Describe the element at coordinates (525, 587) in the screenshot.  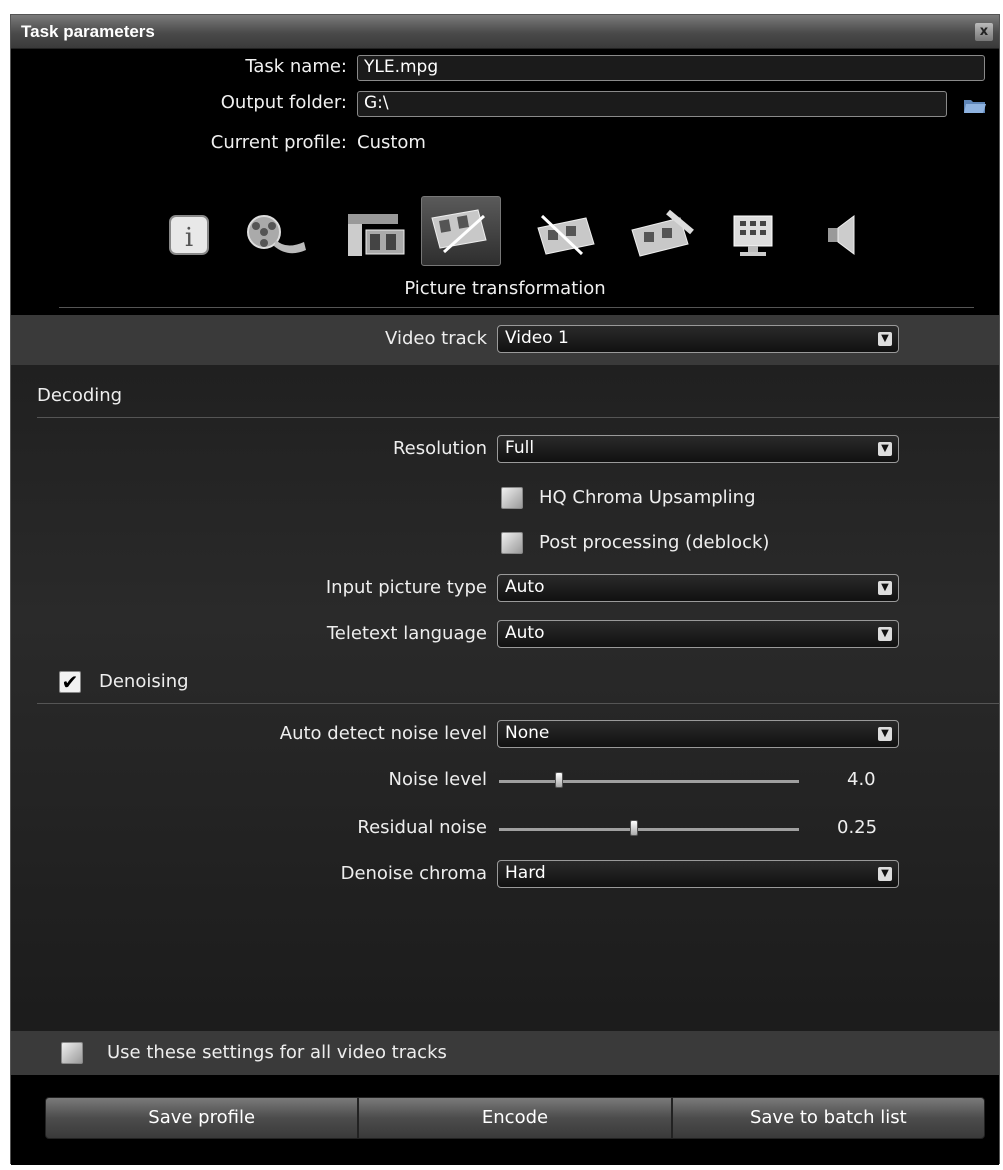
I see `input-picture-type-value: Auto` at that location.